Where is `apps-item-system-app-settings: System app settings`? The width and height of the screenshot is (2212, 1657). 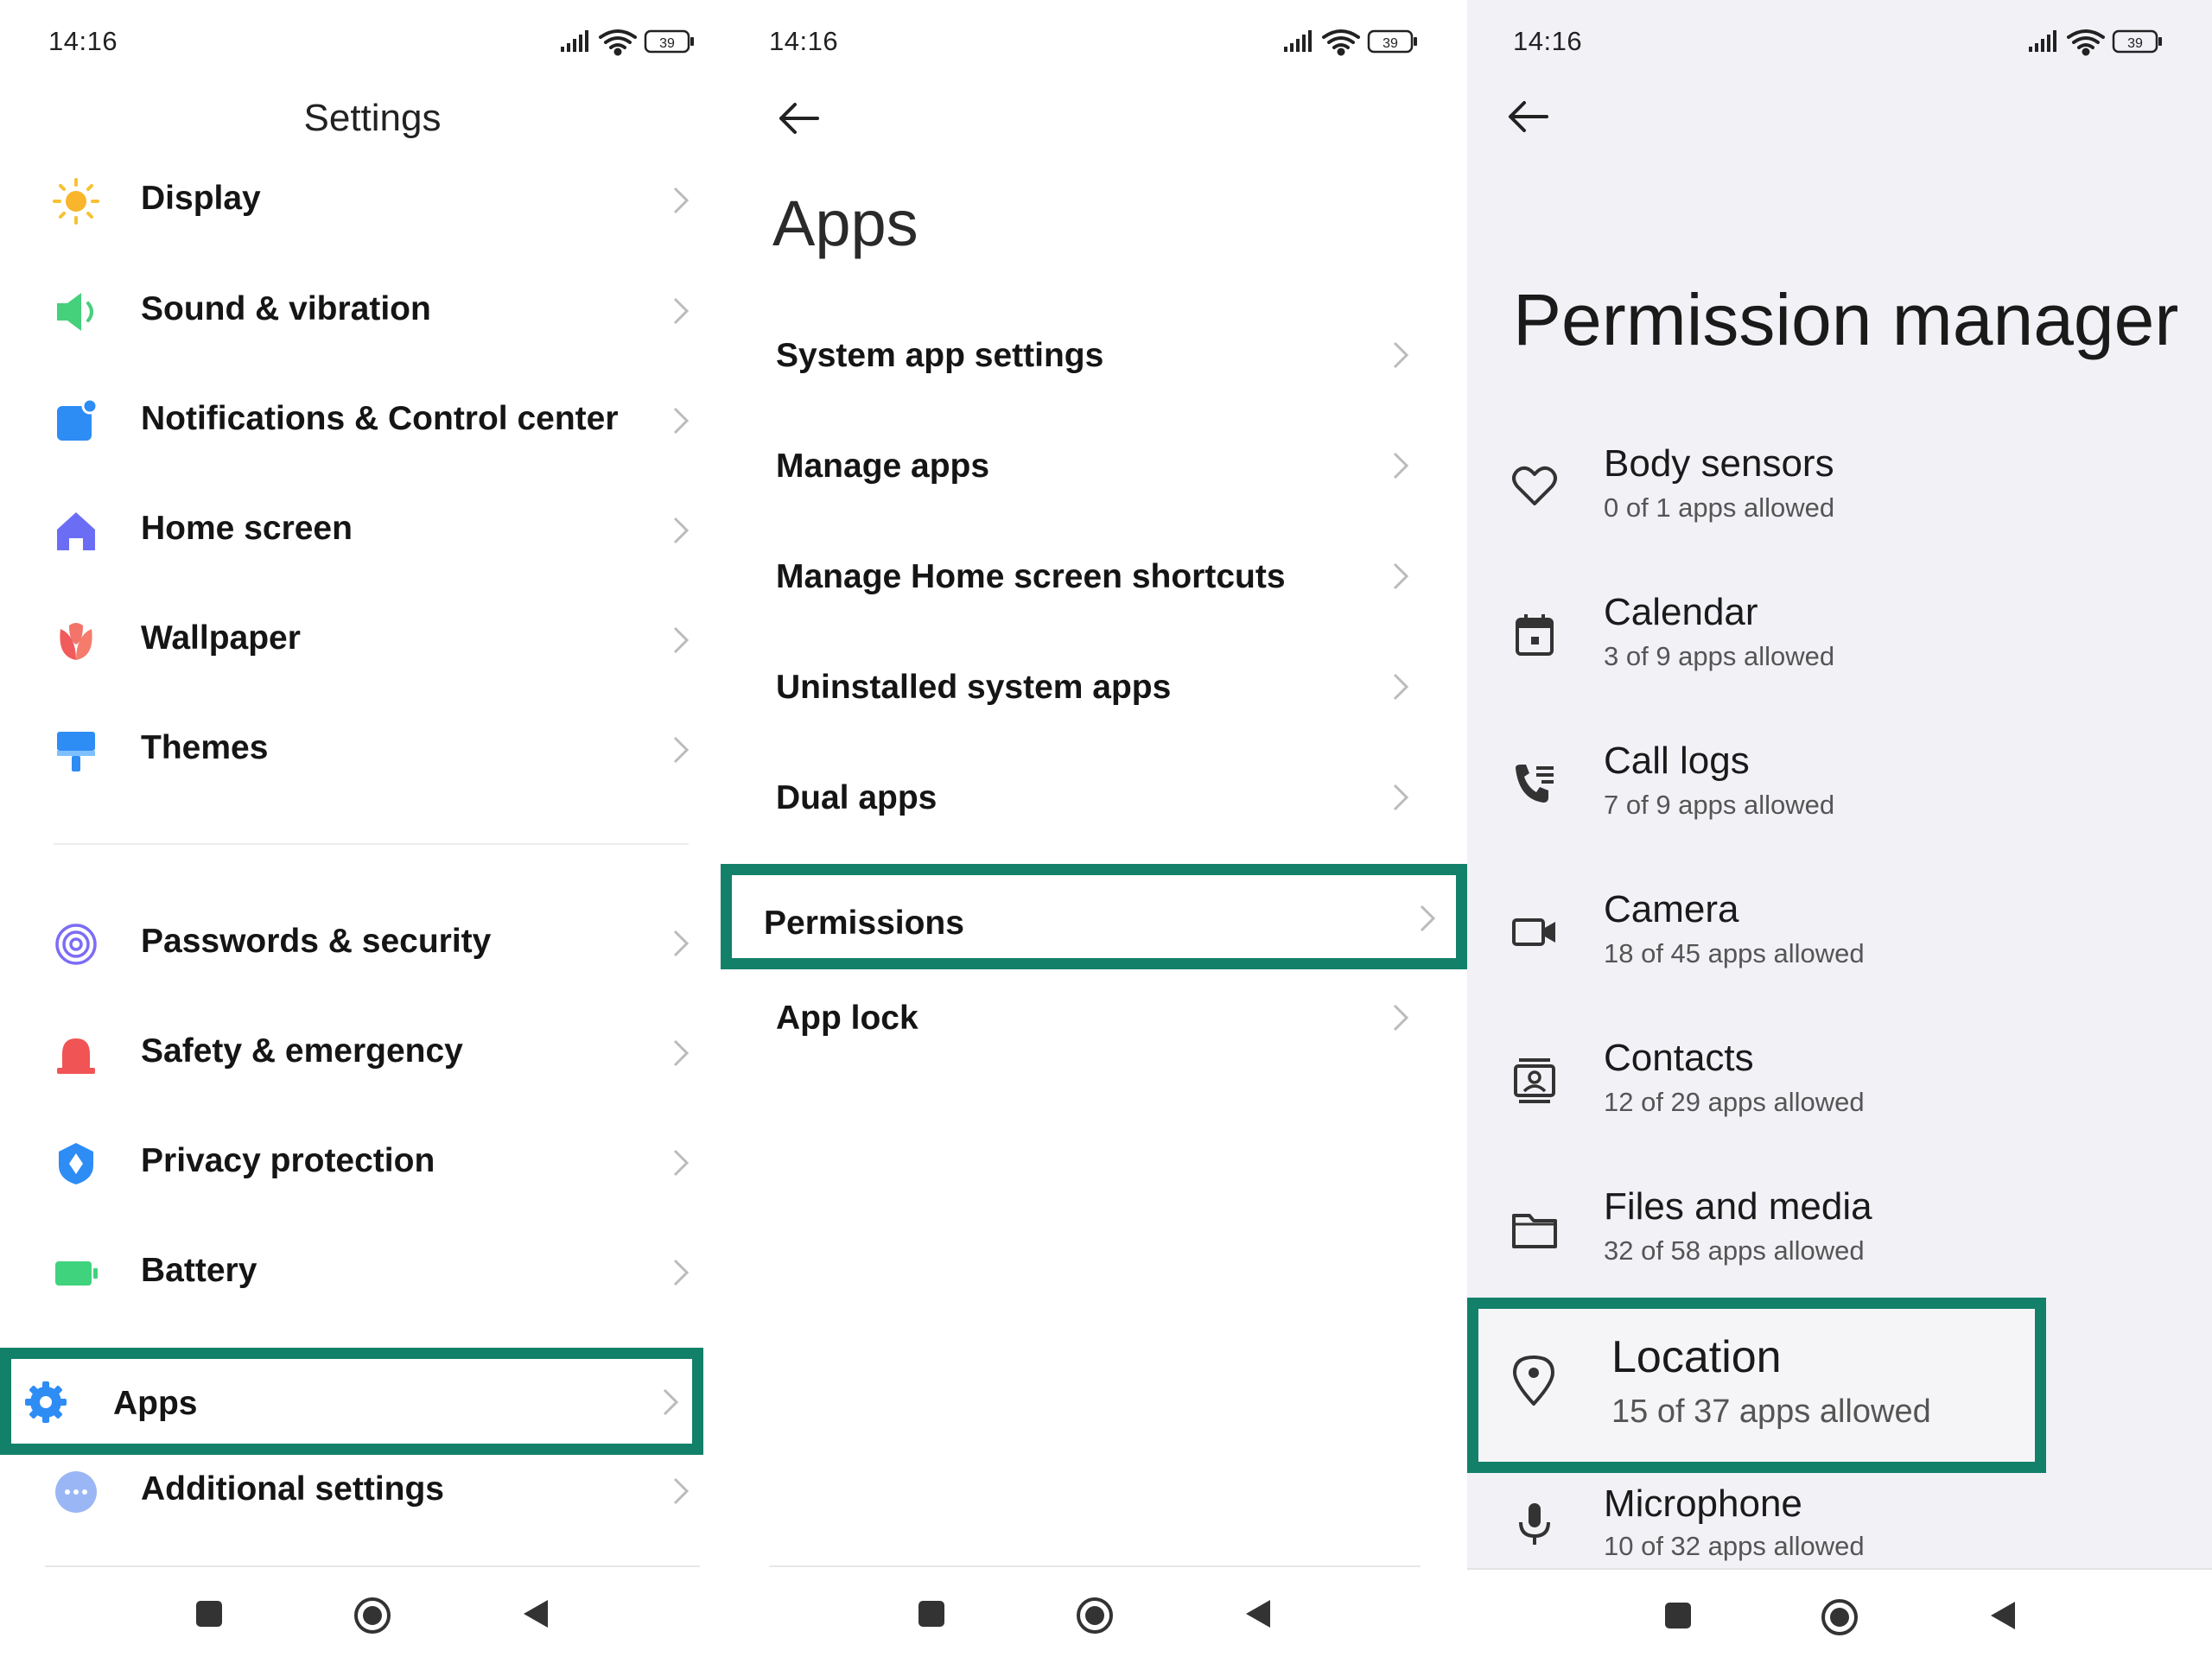
apps-item-system-app-settings: System app settings is located at coordinates (1094, 354).